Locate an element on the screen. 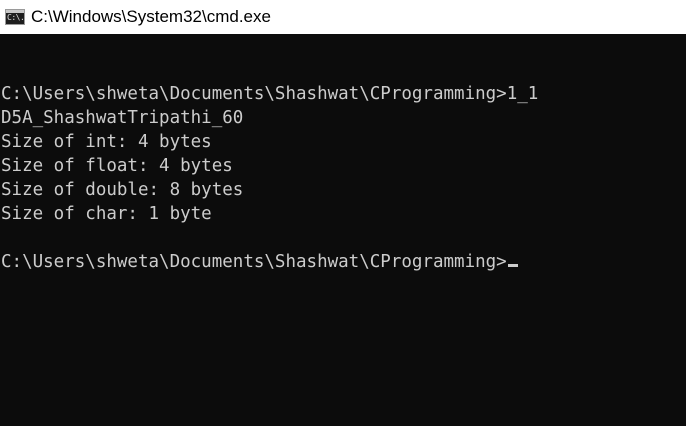 The height and width of the screenshot is (426, 686). console-line-blank is located at coordinates (343, 238).